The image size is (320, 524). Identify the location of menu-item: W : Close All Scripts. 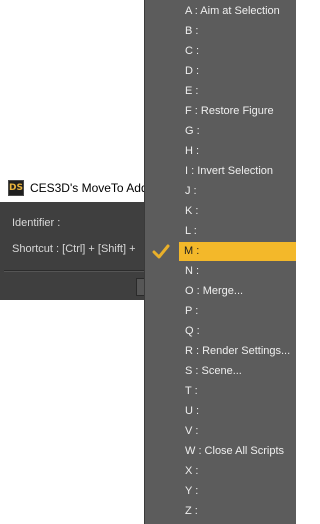
(220, 451).